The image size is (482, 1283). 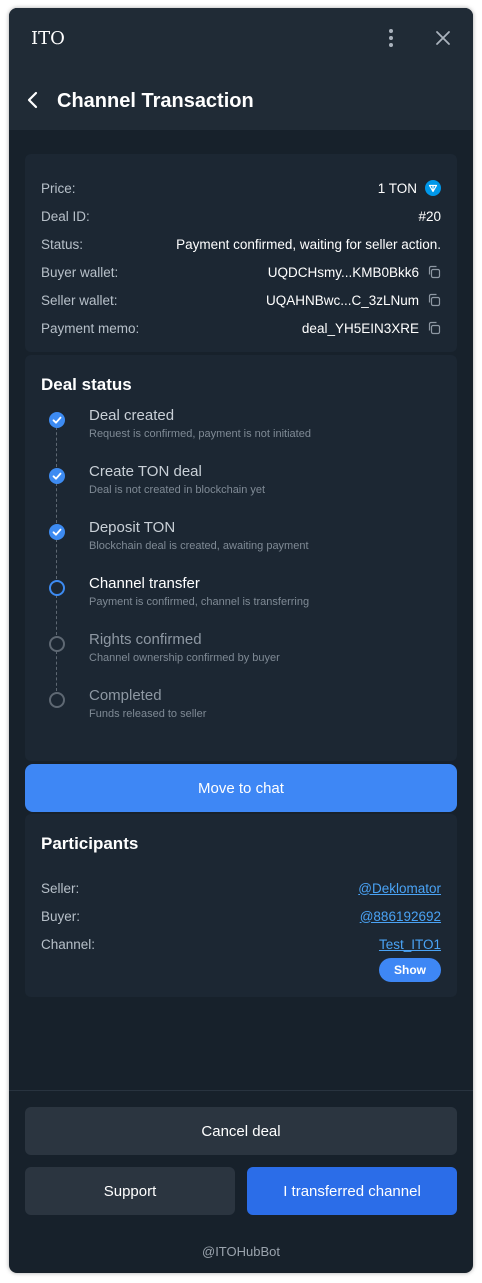 I want to click on seller-row: Seller: @Deklomator, so click(x=241, y=888).